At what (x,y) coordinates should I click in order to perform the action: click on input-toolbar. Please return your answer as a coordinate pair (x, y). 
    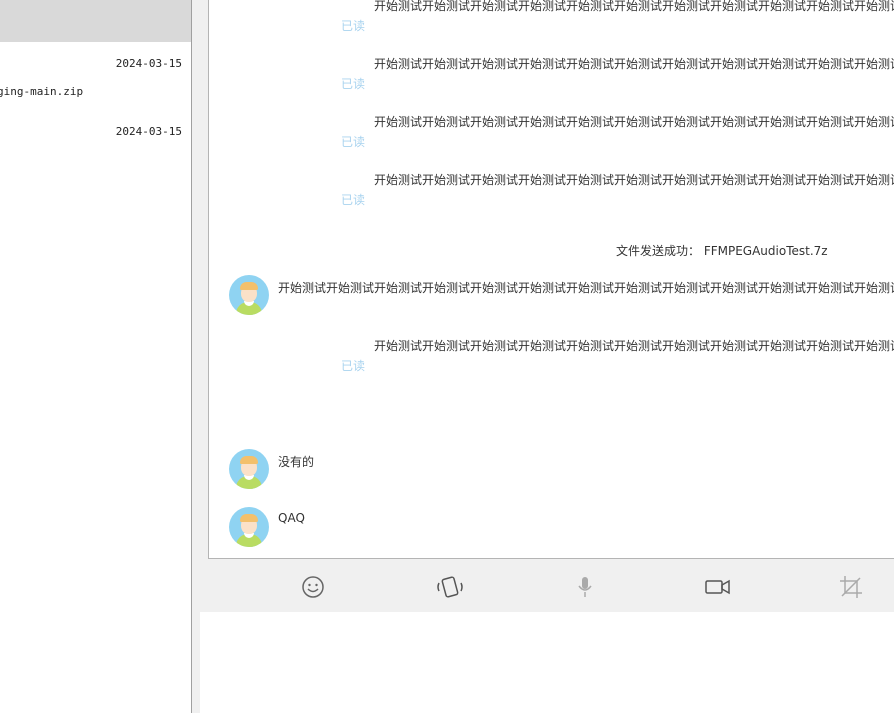
    Looking at the image, I should click on (543, 586).